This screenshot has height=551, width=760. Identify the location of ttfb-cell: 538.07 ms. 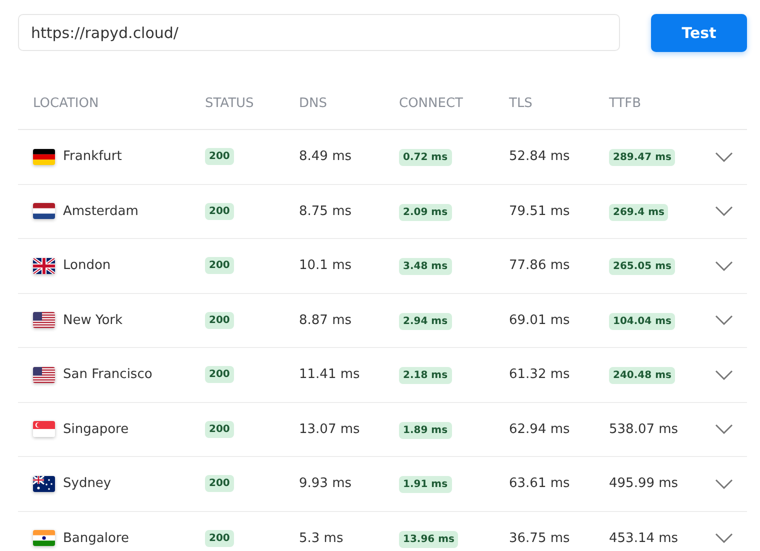
(643, 429).